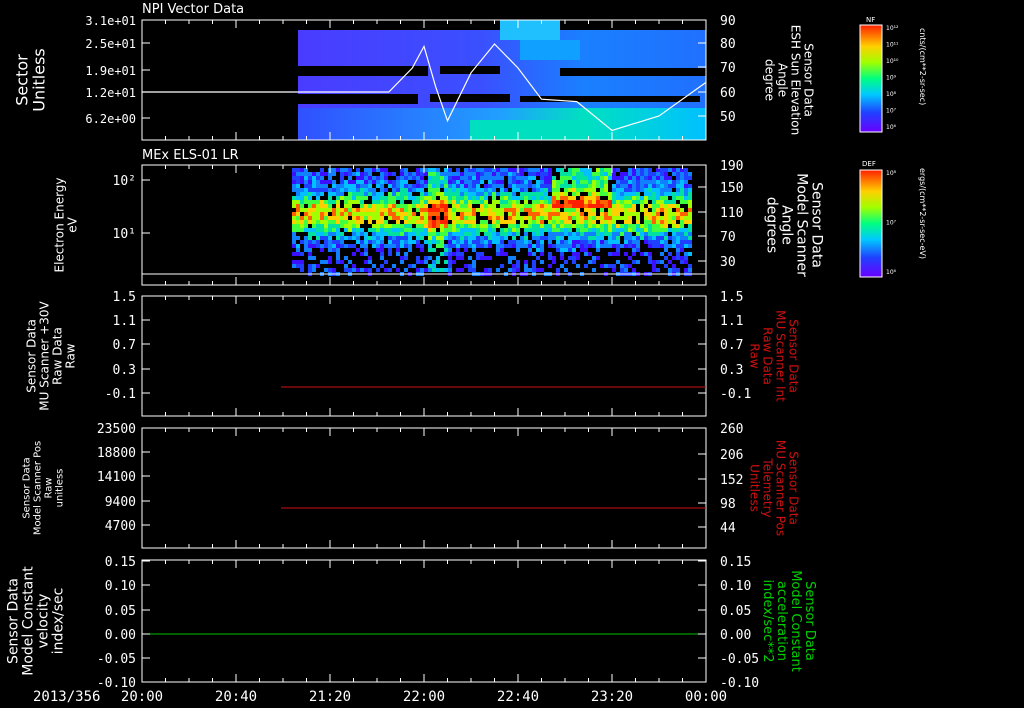  I want to click on panel-3-y2tick-label: 98, so click(728, 504).